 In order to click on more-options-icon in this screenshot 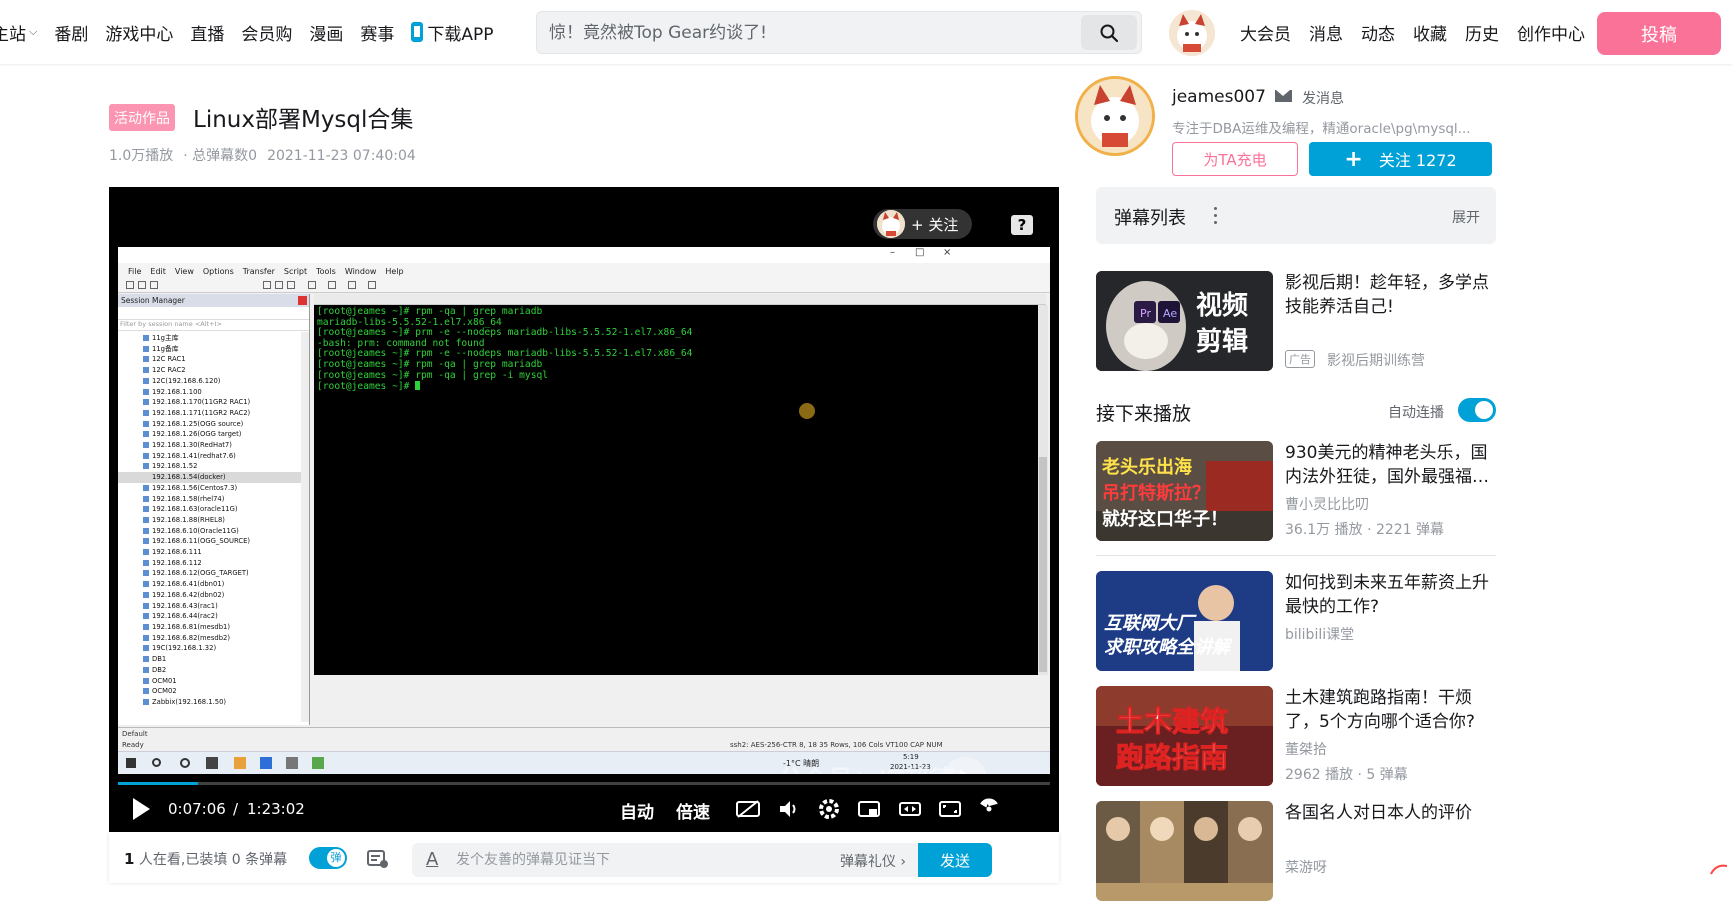, I will do `click(1216, 216)`.